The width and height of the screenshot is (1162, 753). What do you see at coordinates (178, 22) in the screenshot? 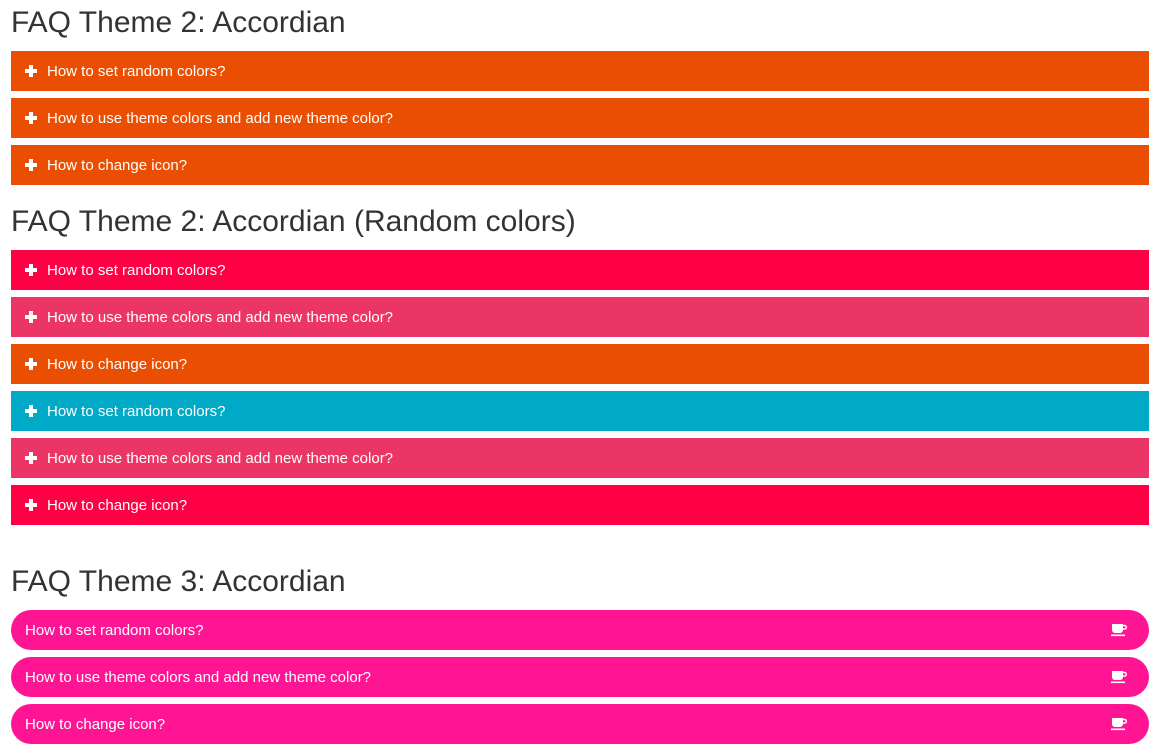
I see `section-title: FAQ Theme 2: Accordian` at bounding box center [178, 22].